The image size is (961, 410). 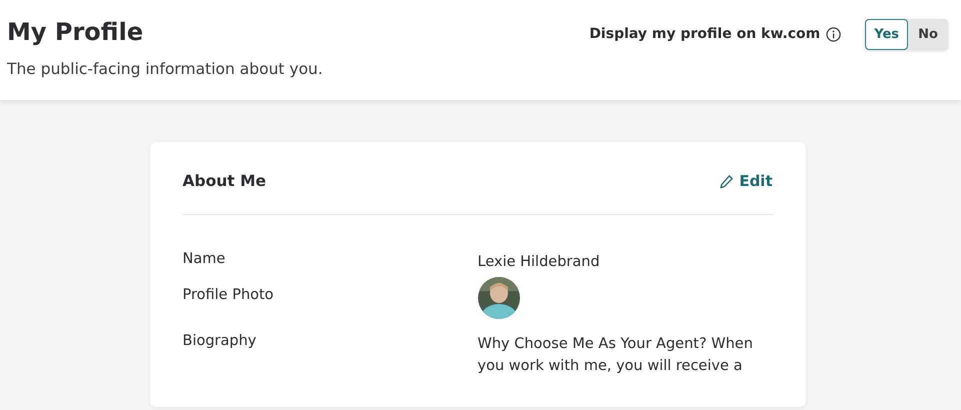 I want to click on info-icon, so click(x=834, y=34).